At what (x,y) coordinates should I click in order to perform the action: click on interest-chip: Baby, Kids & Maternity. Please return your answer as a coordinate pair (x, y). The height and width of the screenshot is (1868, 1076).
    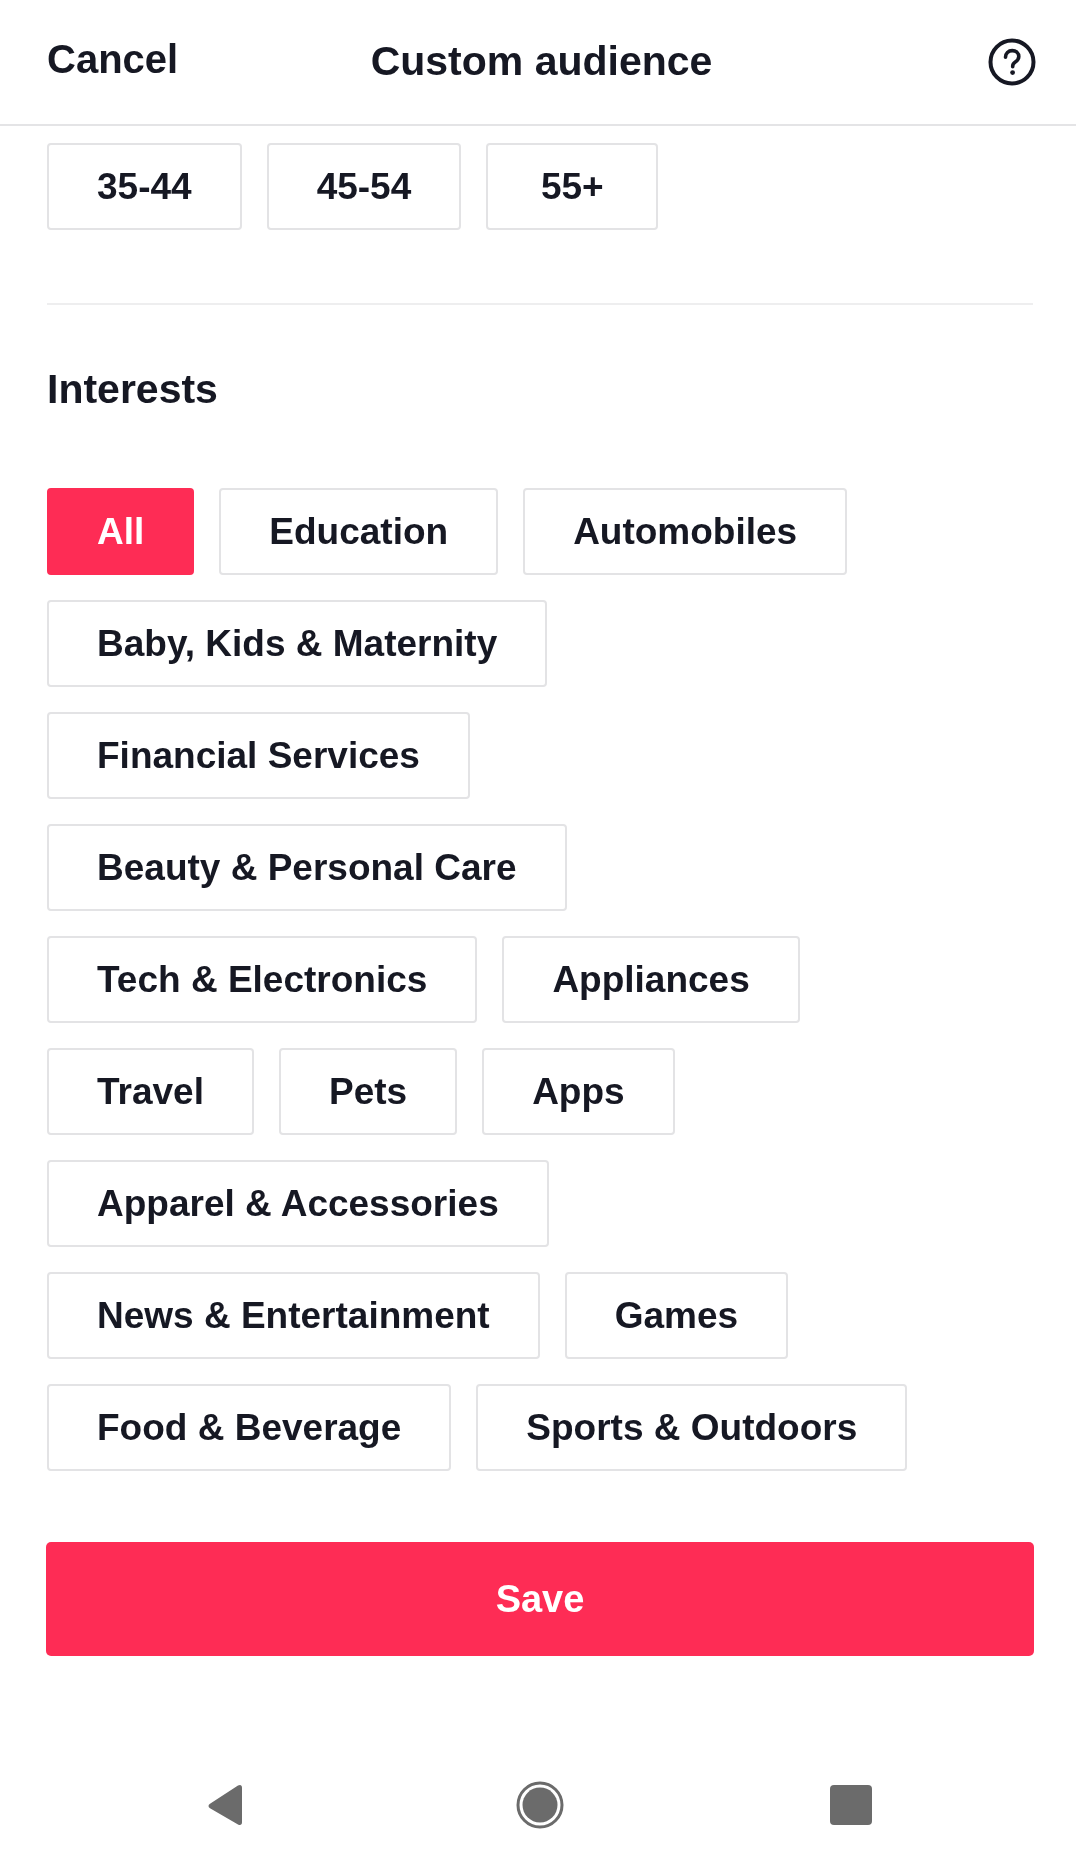
    Looking at the image, I should click on (297, 643).